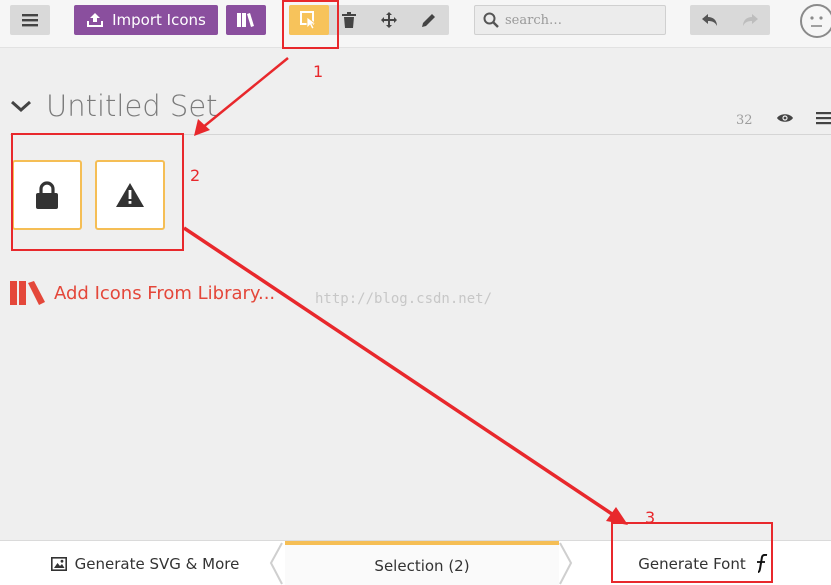  I want to click on user-avatar, so click(815, 21).